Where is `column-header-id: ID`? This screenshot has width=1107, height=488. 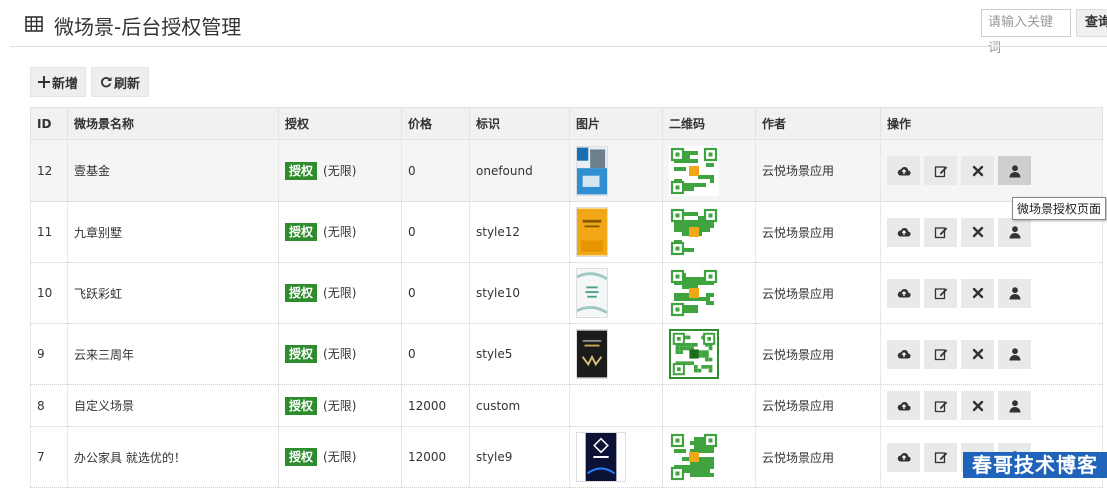
column-header-id: ID is located at coordinates (49, 123).